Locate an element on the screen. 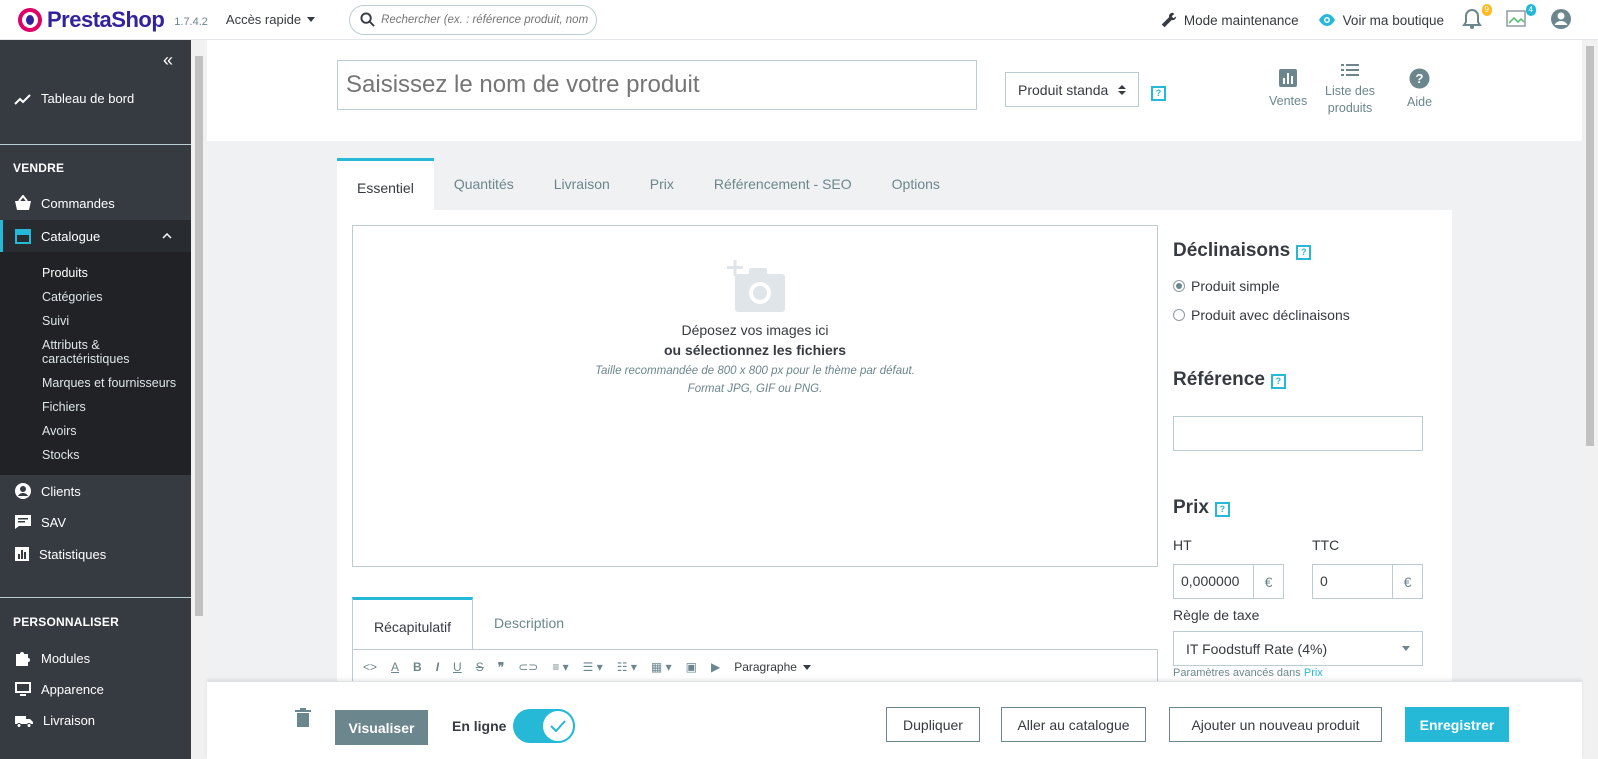  submenu-item-attributes: Attributs & caractéristiques is located at coordinates (92, 352).